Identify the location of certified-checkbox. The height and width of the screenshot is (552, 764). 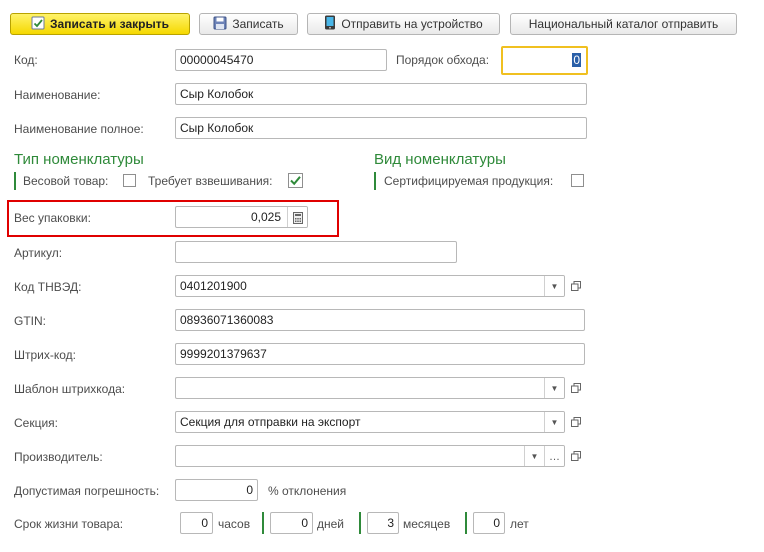
(577, 180).